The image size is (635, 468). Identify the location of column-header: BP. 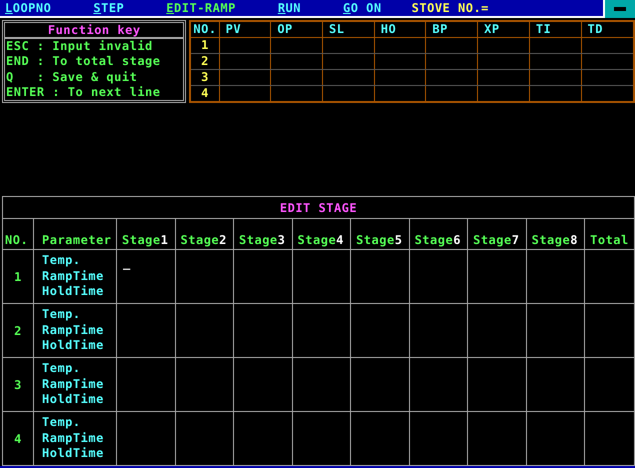
(452, 29).